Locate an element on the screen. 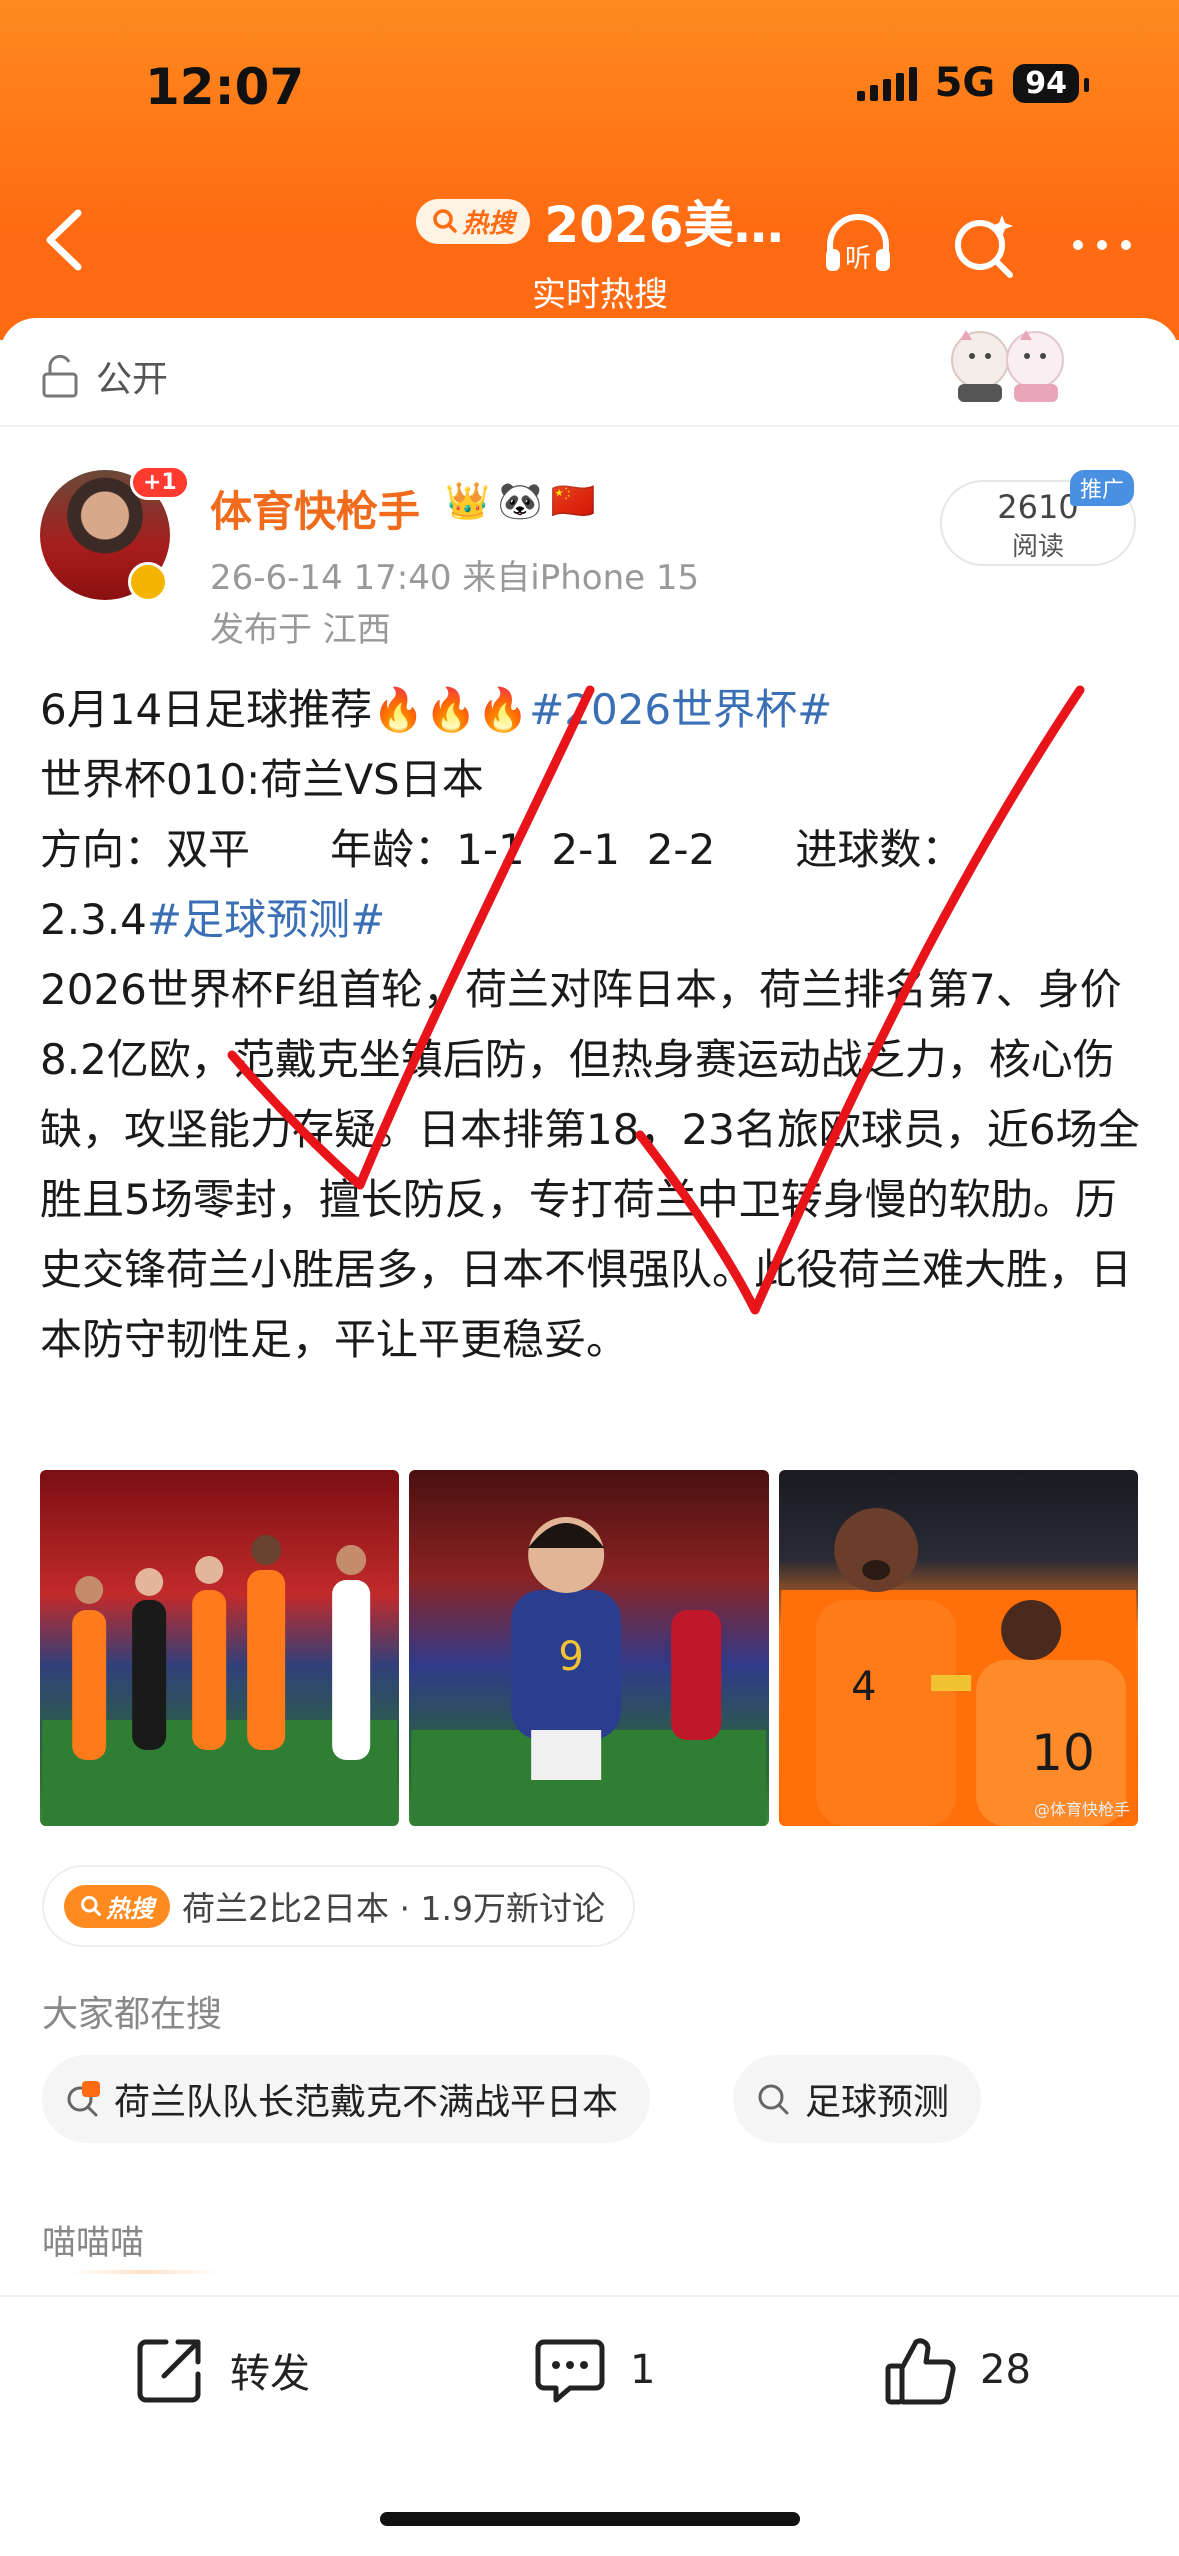  hot-topic-chip: 热搜 荷兰2比2日本 · 1.9万新讨论 is located at coordinates (338, 1906).